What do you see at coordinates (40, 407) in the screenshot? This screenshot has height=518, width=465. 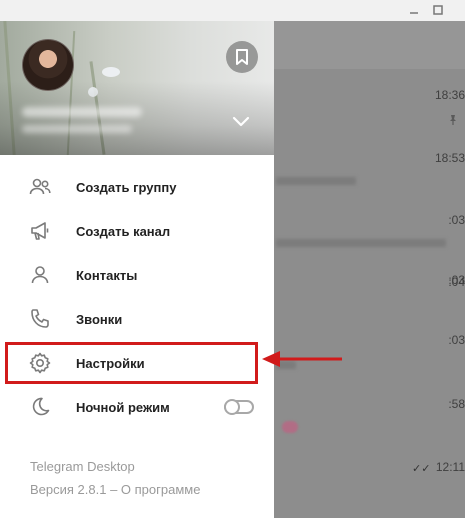 I see `moon-icon` at bounding box center [40, 407].